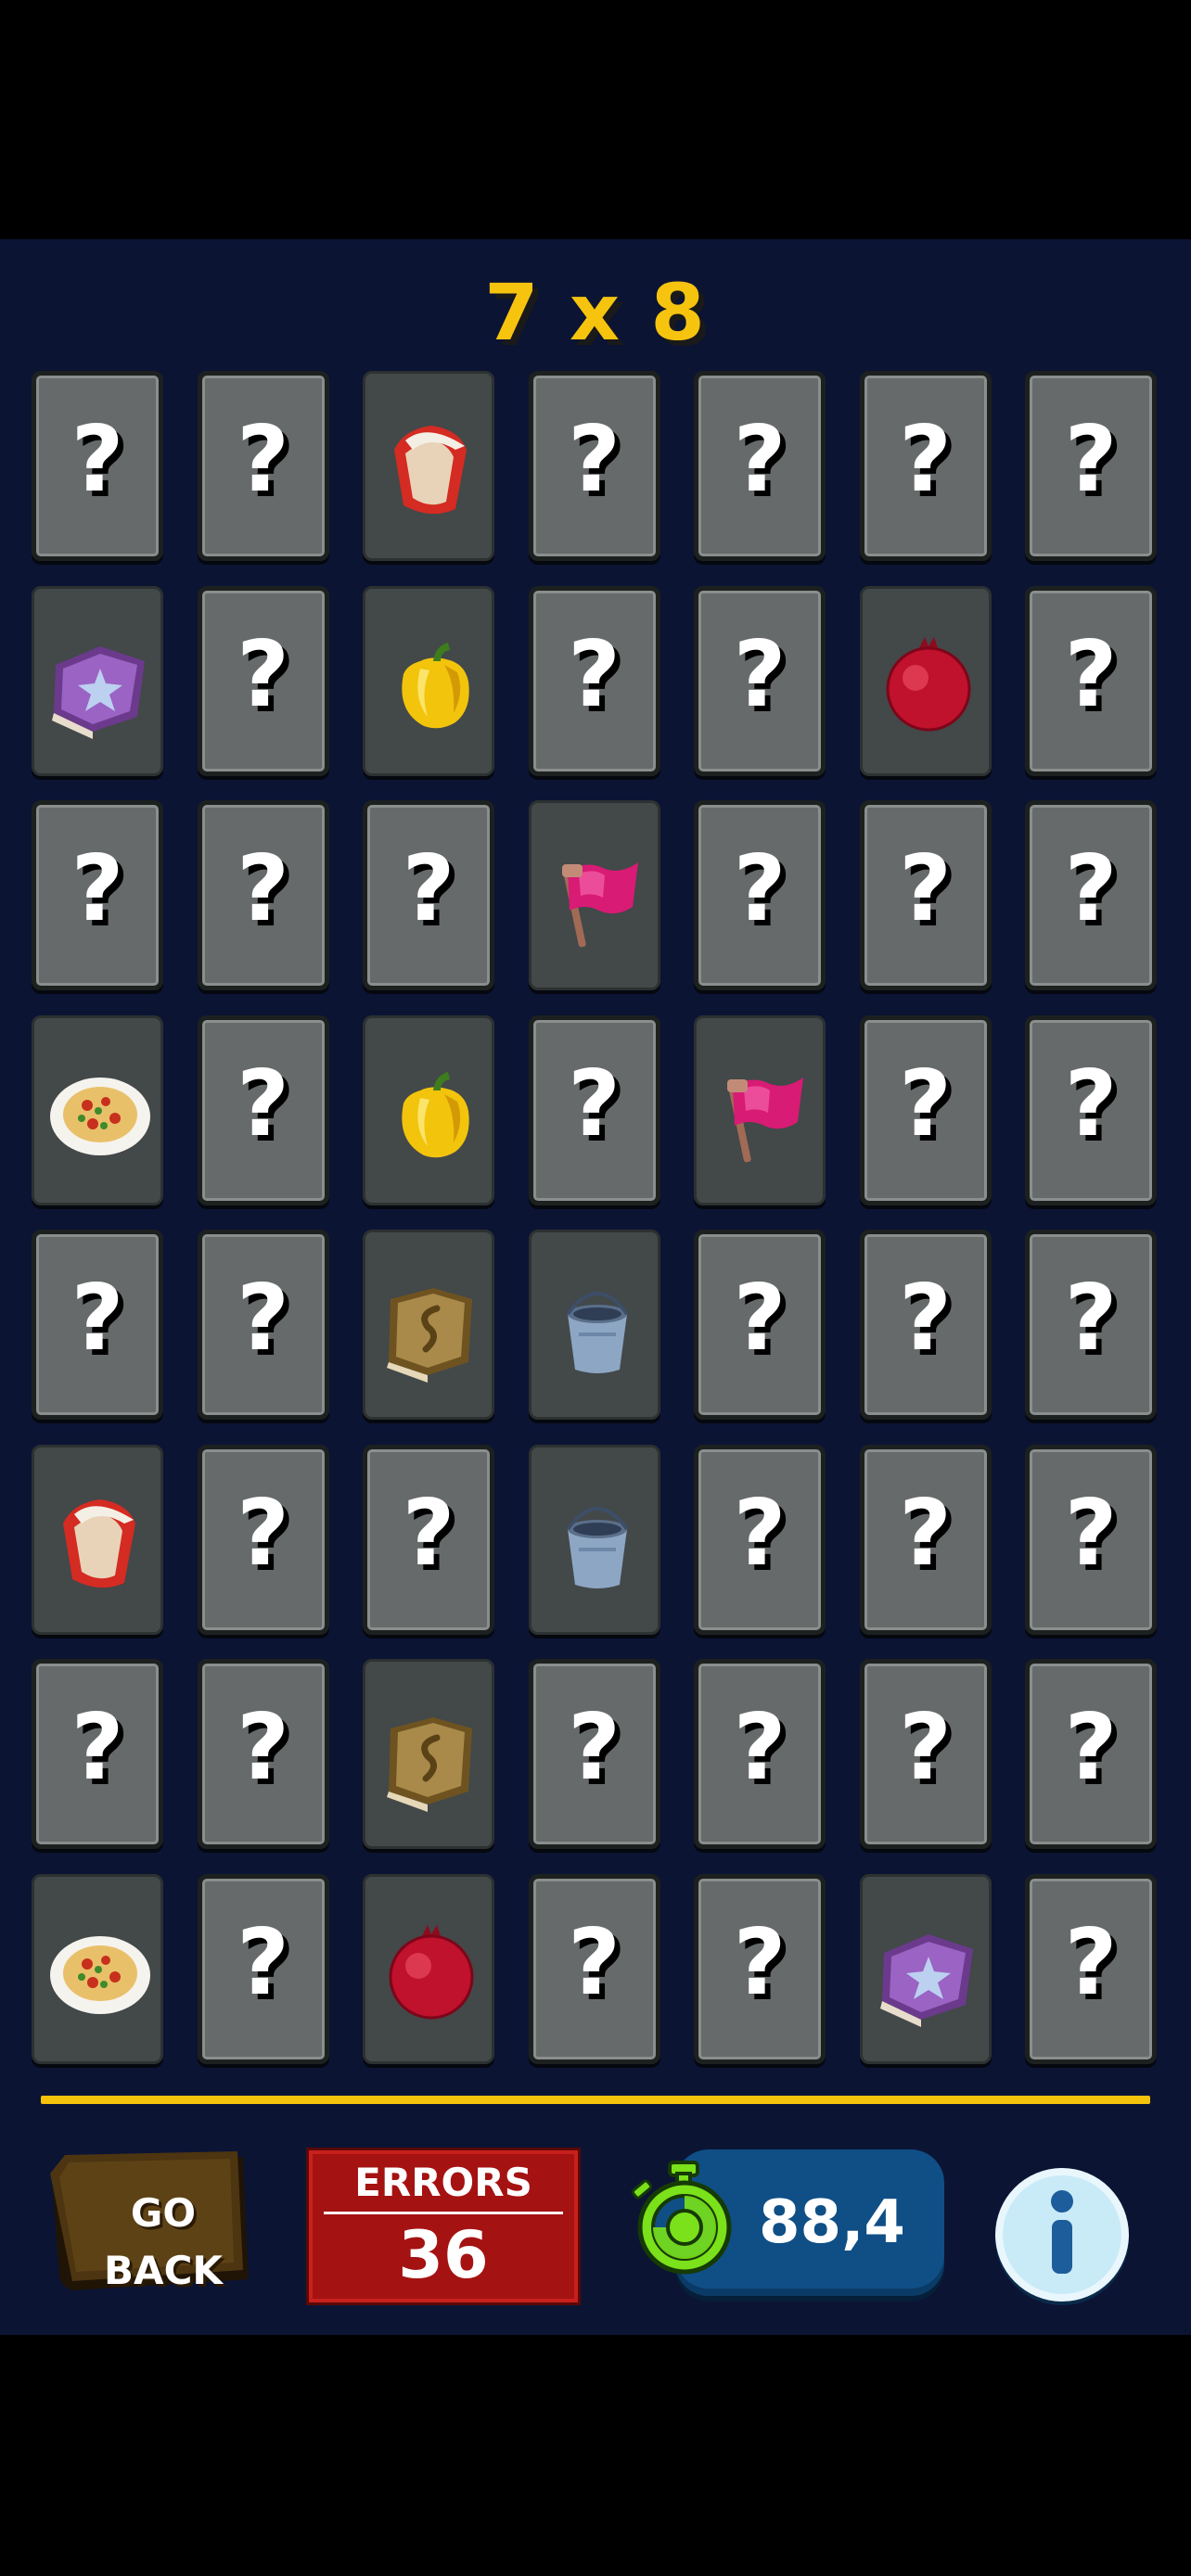 The width and height of the screenshot is (1191, 2576). What do you see at coordinates (595, 312) in the screenshot?
I see `grid-size-title: 7 x 8` at bounding box center [595, 312].